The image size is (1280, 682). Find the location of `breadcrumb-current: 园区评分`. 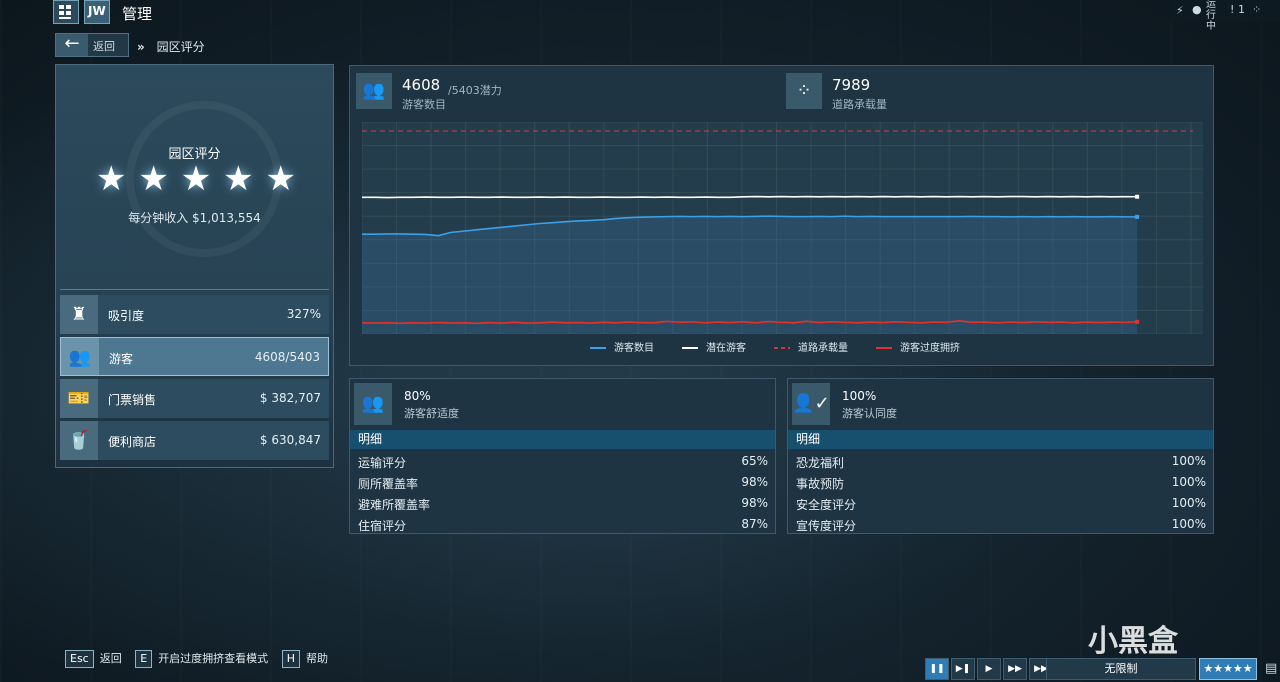

breadcrumb-current: 园区评分 is located at coordinates (180, 47).